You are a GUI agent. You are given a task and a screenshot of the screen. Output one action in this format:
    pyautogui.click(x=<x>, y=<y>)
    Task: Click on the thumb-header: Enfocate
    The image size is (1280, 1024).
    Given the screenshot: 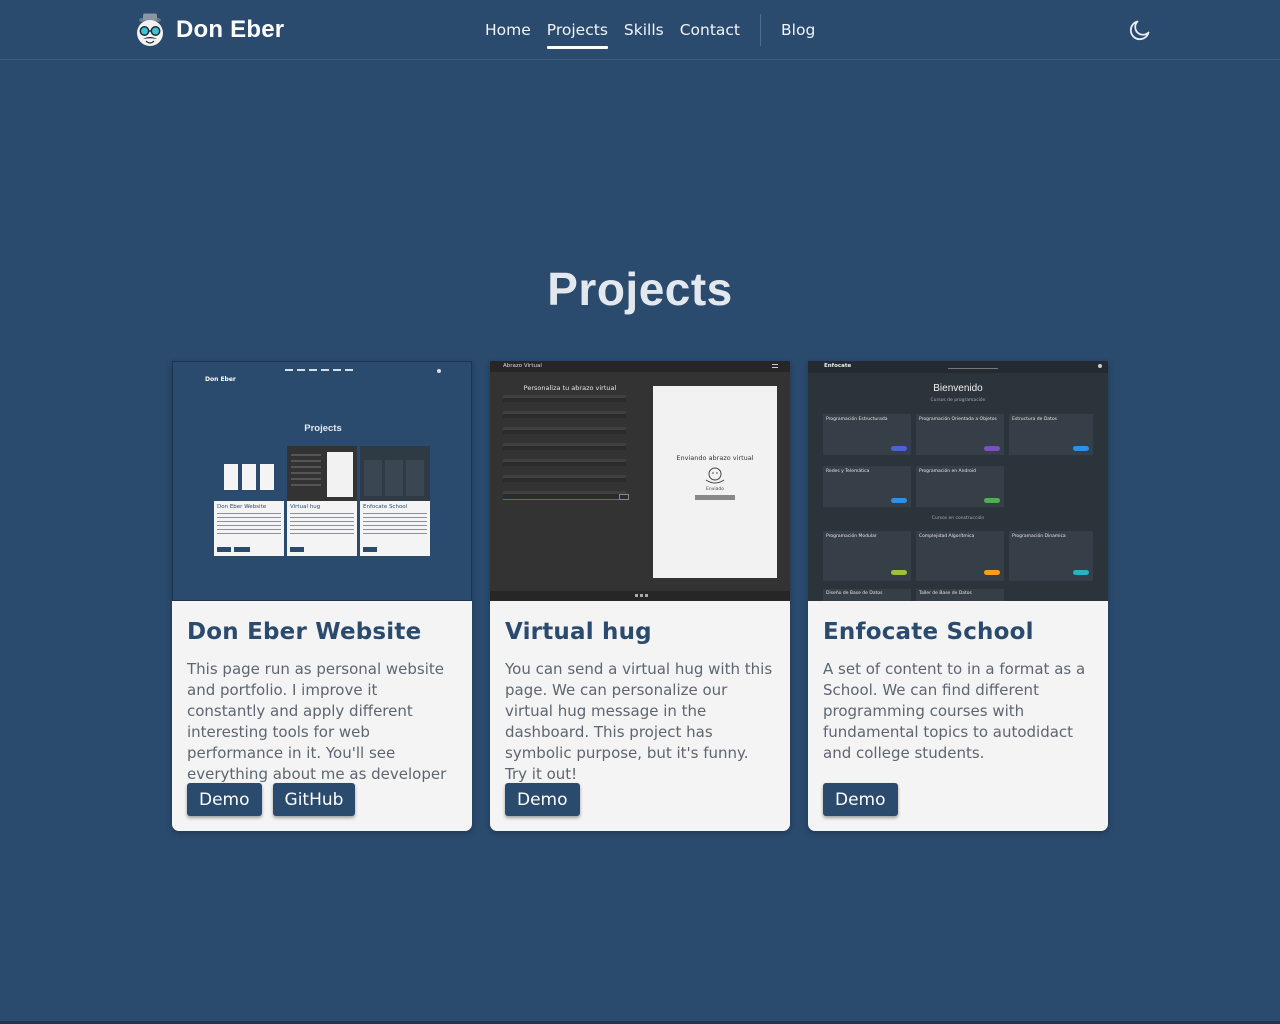 What is the action you would take?
    pyautogui.click(x=958, y=367)
    